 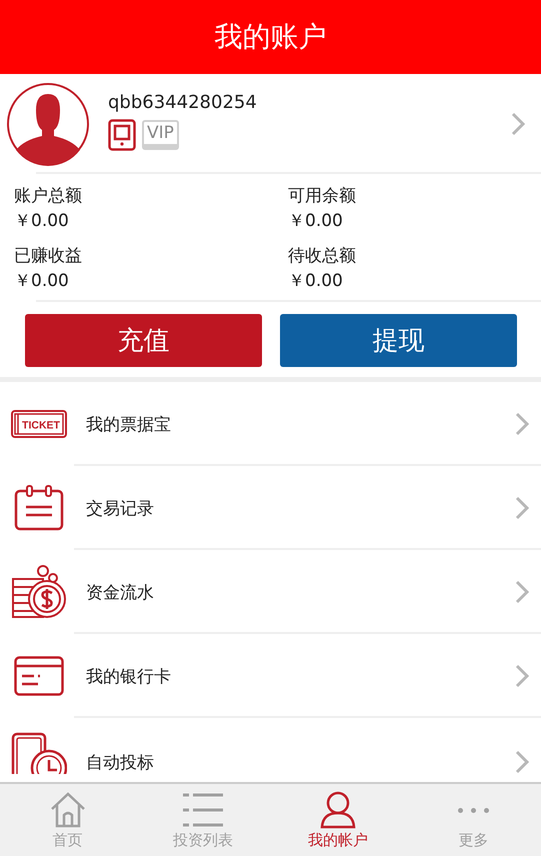 What do you see at coordinates (202, 809) in the screenshot?
I see `list-icon` at bounding box center [202, 809].